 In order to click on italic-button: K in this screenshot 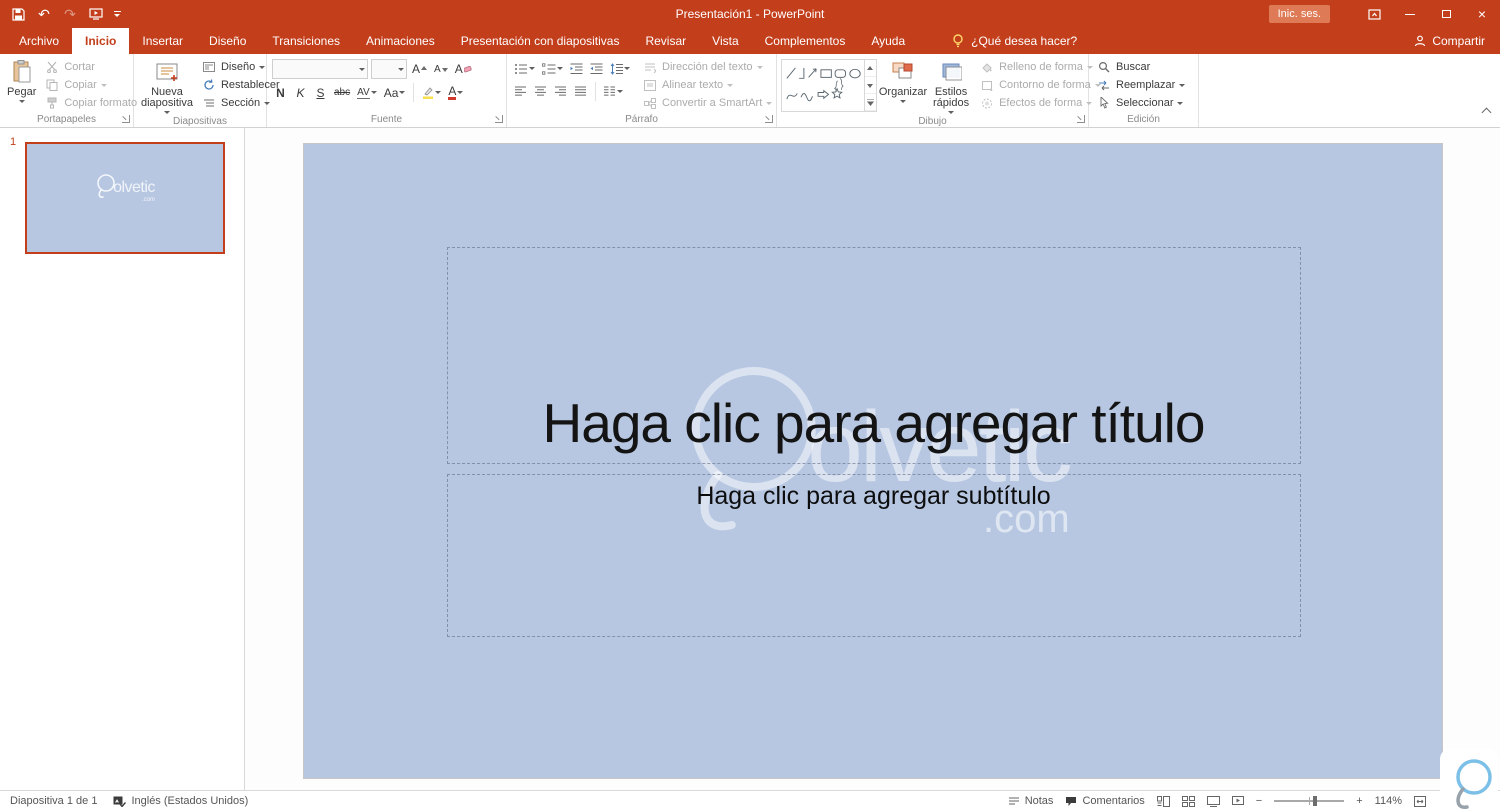, I will do `click(300, 92)`.